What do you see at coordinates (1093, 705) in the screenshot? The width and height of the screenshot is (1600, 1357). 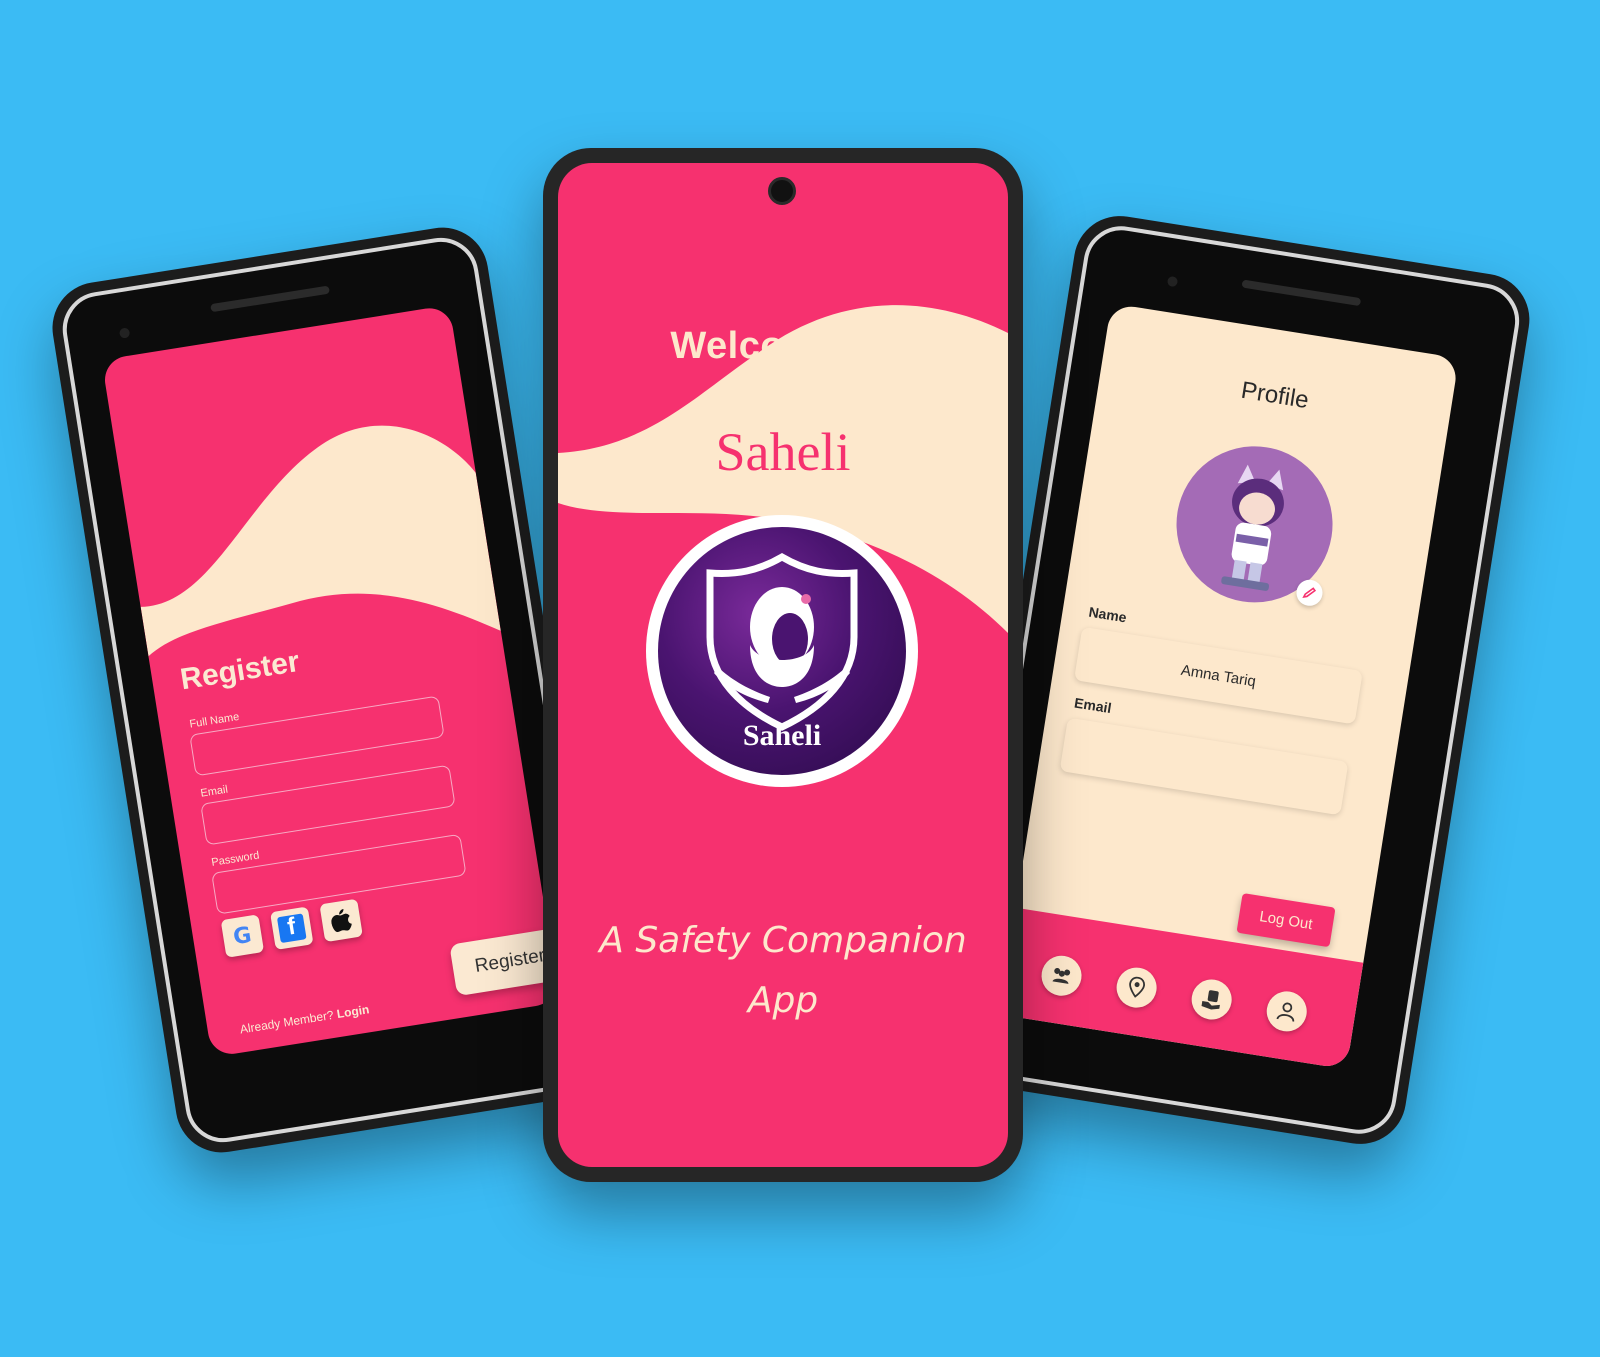 I see `email-label: Email` at bounding box center [1093, 705].